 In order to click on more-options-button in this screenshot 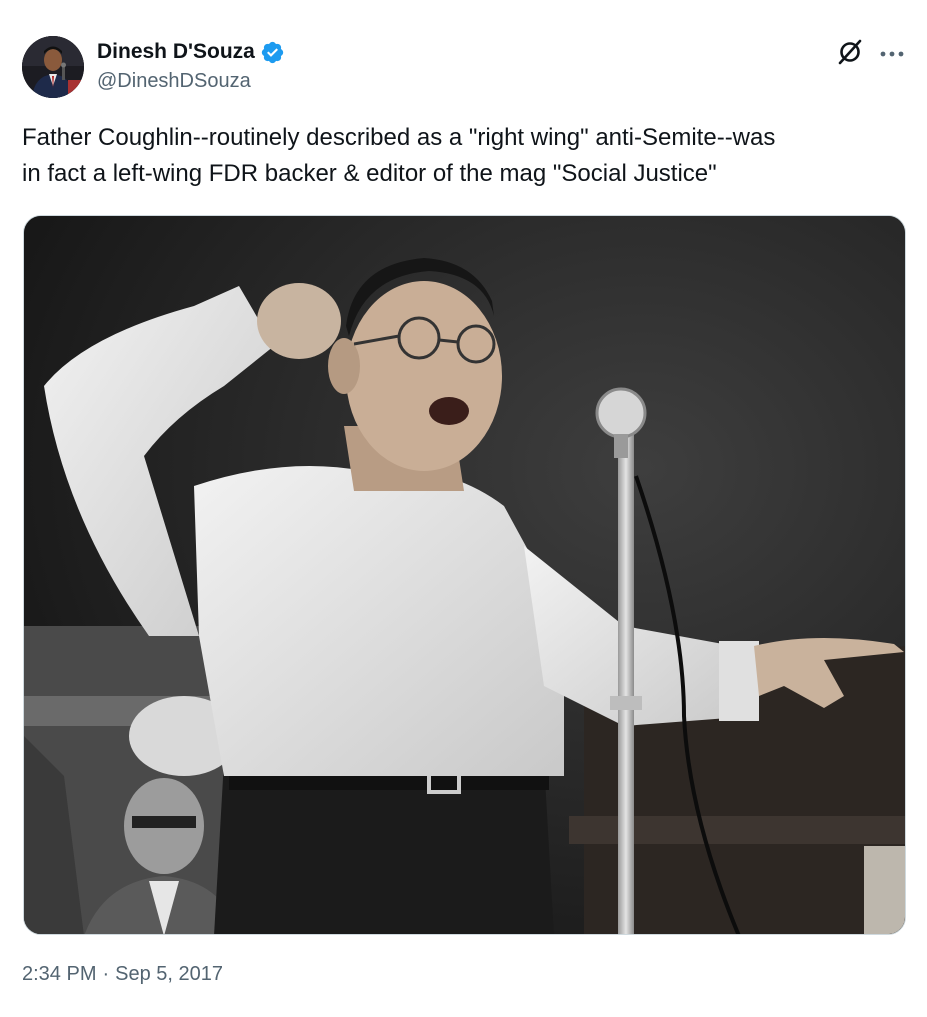, I will do `click(892, 54)`.